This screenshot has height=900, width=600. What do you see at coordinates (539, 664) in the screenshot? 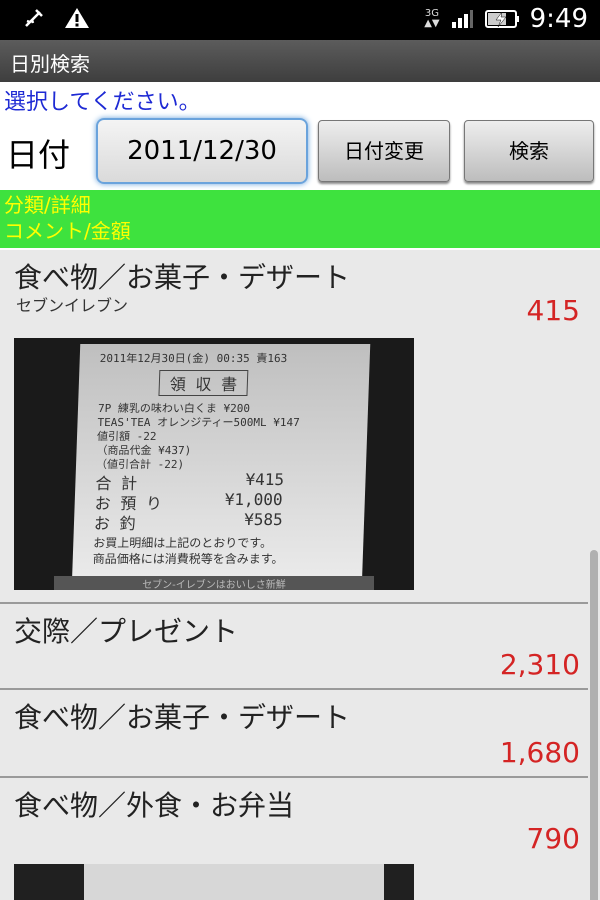
I see `item-amount: 2,310` at bounding box center [539, 664].